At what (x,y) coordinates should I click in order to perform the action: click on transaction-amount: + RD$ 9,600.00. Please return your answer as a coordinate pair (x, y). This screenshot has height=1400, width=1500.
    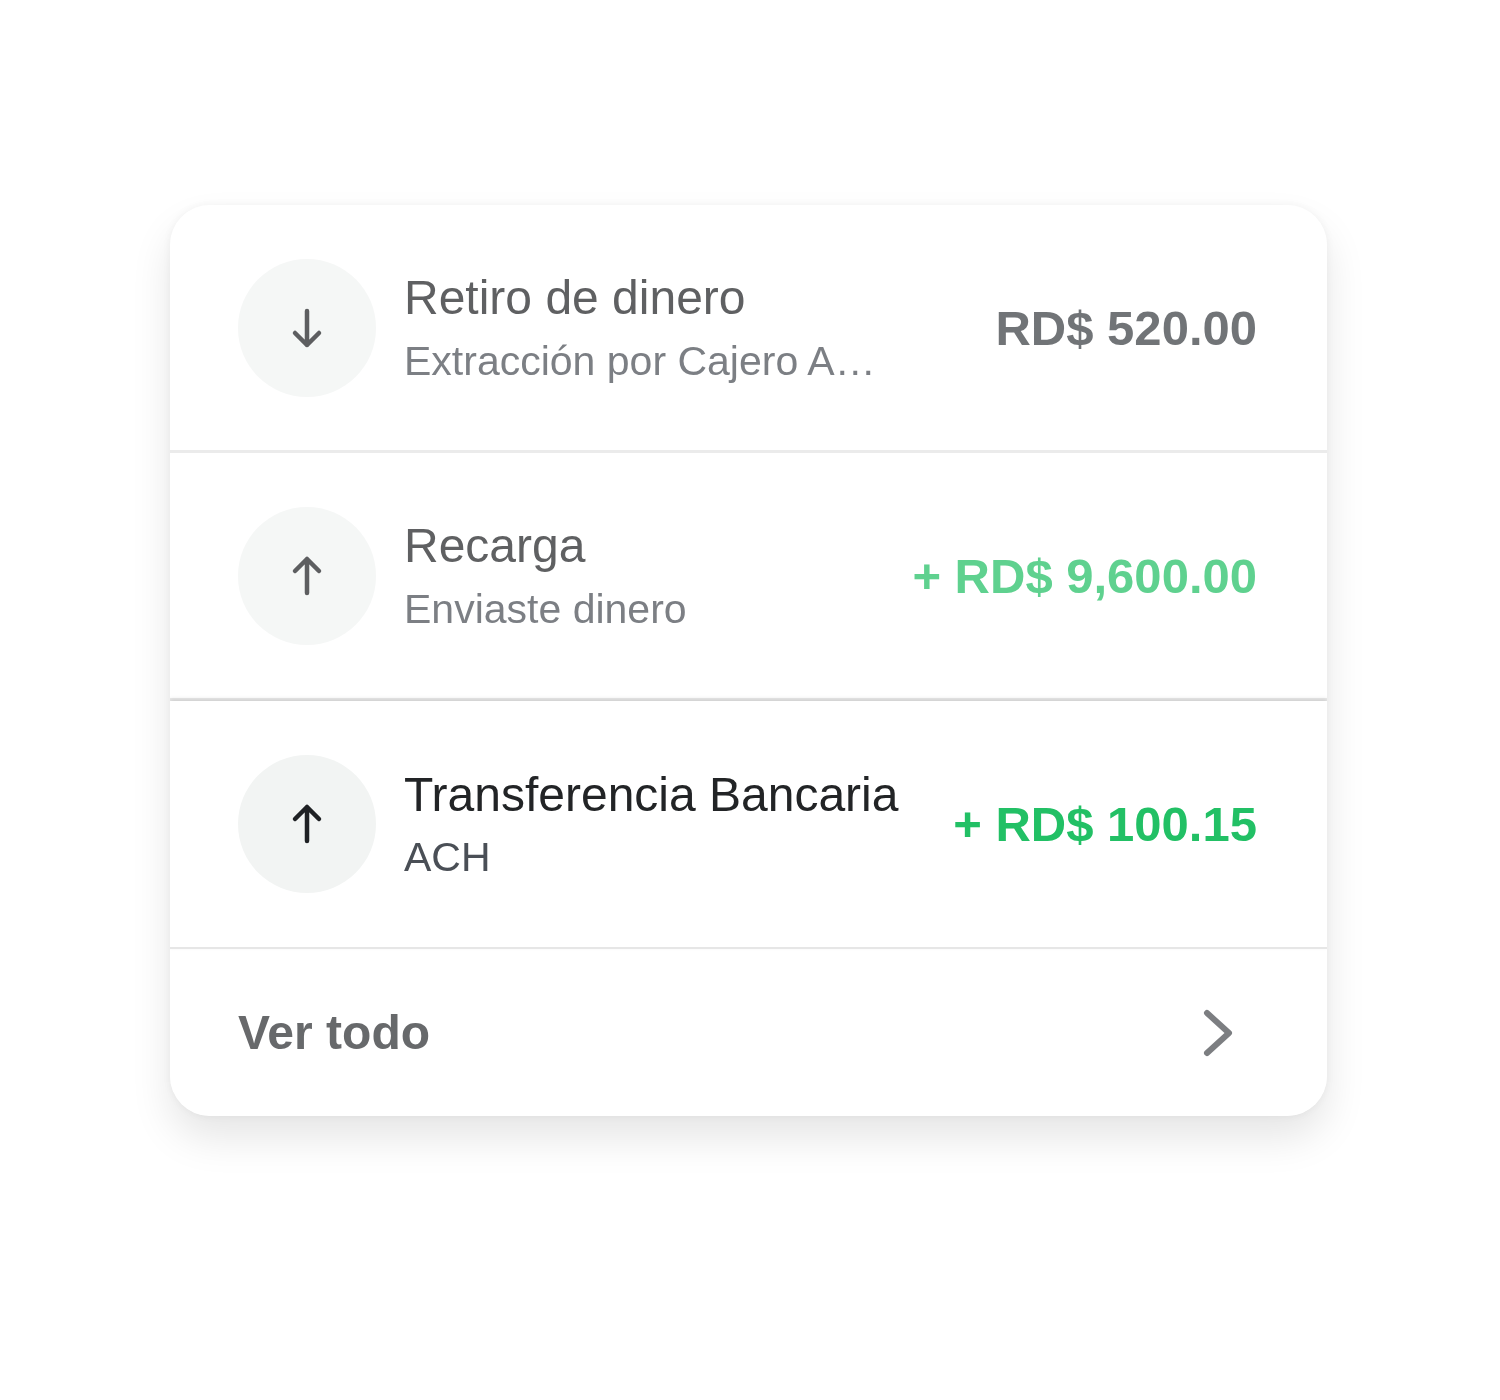
    Looking at the image, I should click on (1084, 575).